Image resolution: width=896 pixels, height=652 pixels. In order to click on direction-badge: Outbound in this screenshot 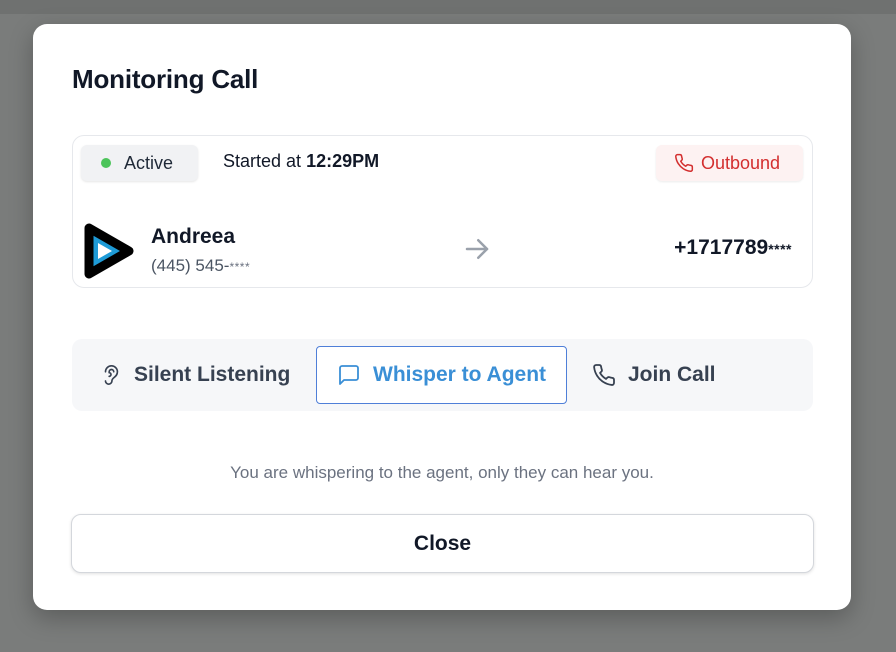, I will do `click(729, 163)`.